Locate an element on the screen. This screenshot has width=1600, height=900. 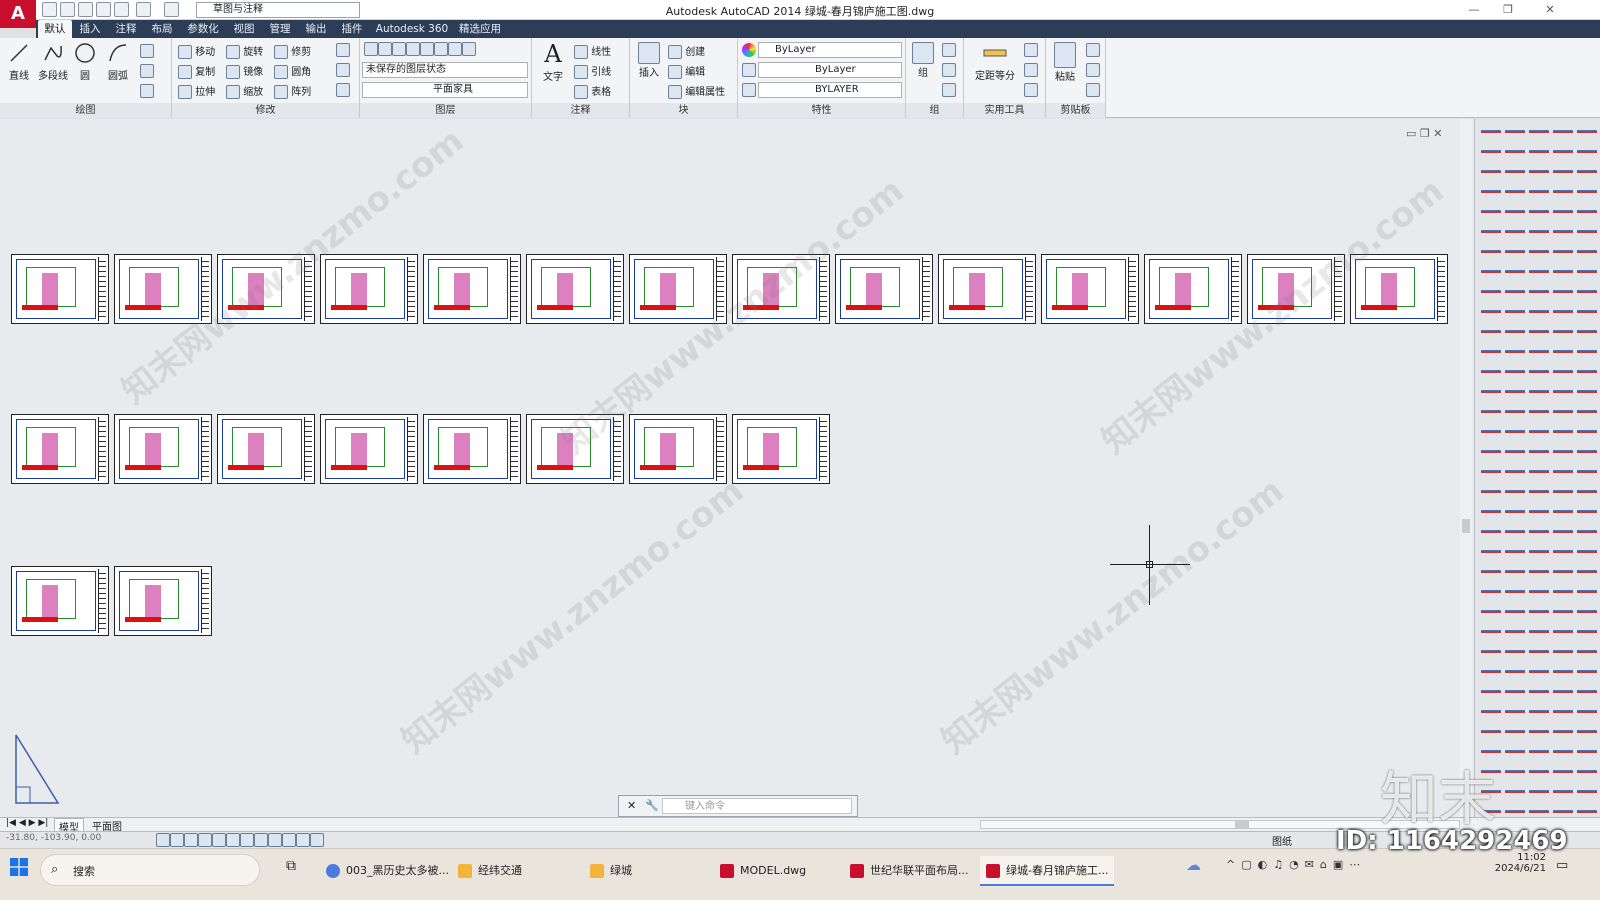
fillet-button: 圆角 is located at coordinates (292, 71).